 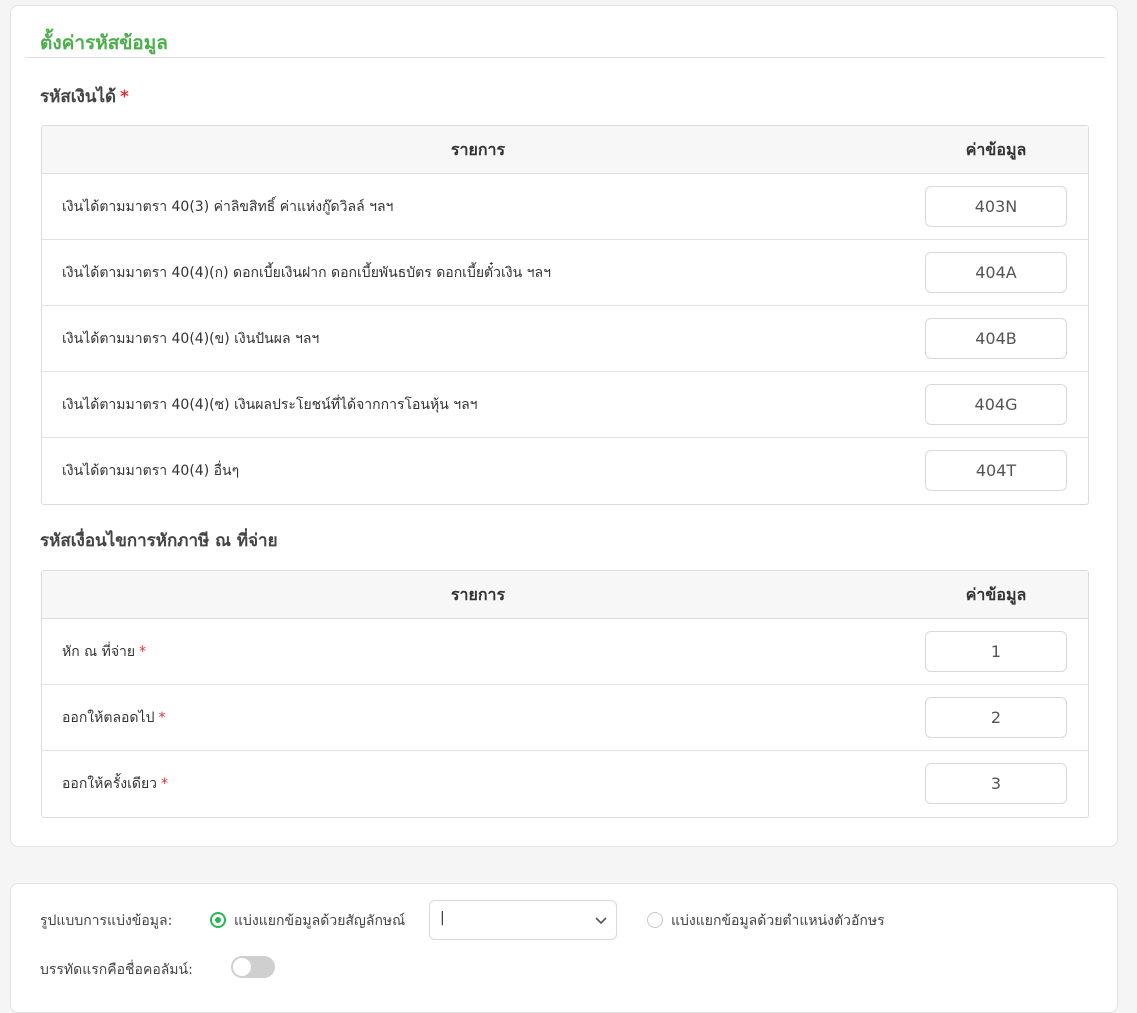 I want to click on code-input-always, so click(x=996, y=717).